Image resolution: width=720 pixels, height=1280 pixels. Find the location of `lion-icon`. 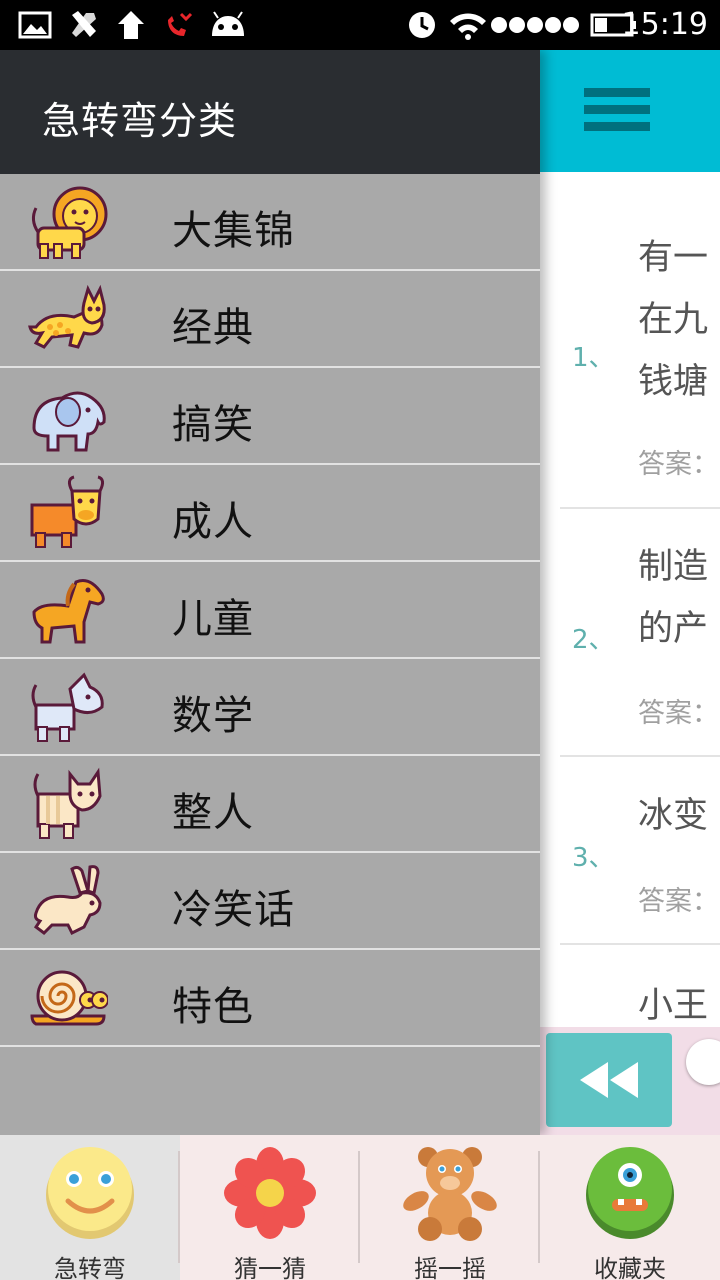

lion-icon is located at coordinates (68, 222).